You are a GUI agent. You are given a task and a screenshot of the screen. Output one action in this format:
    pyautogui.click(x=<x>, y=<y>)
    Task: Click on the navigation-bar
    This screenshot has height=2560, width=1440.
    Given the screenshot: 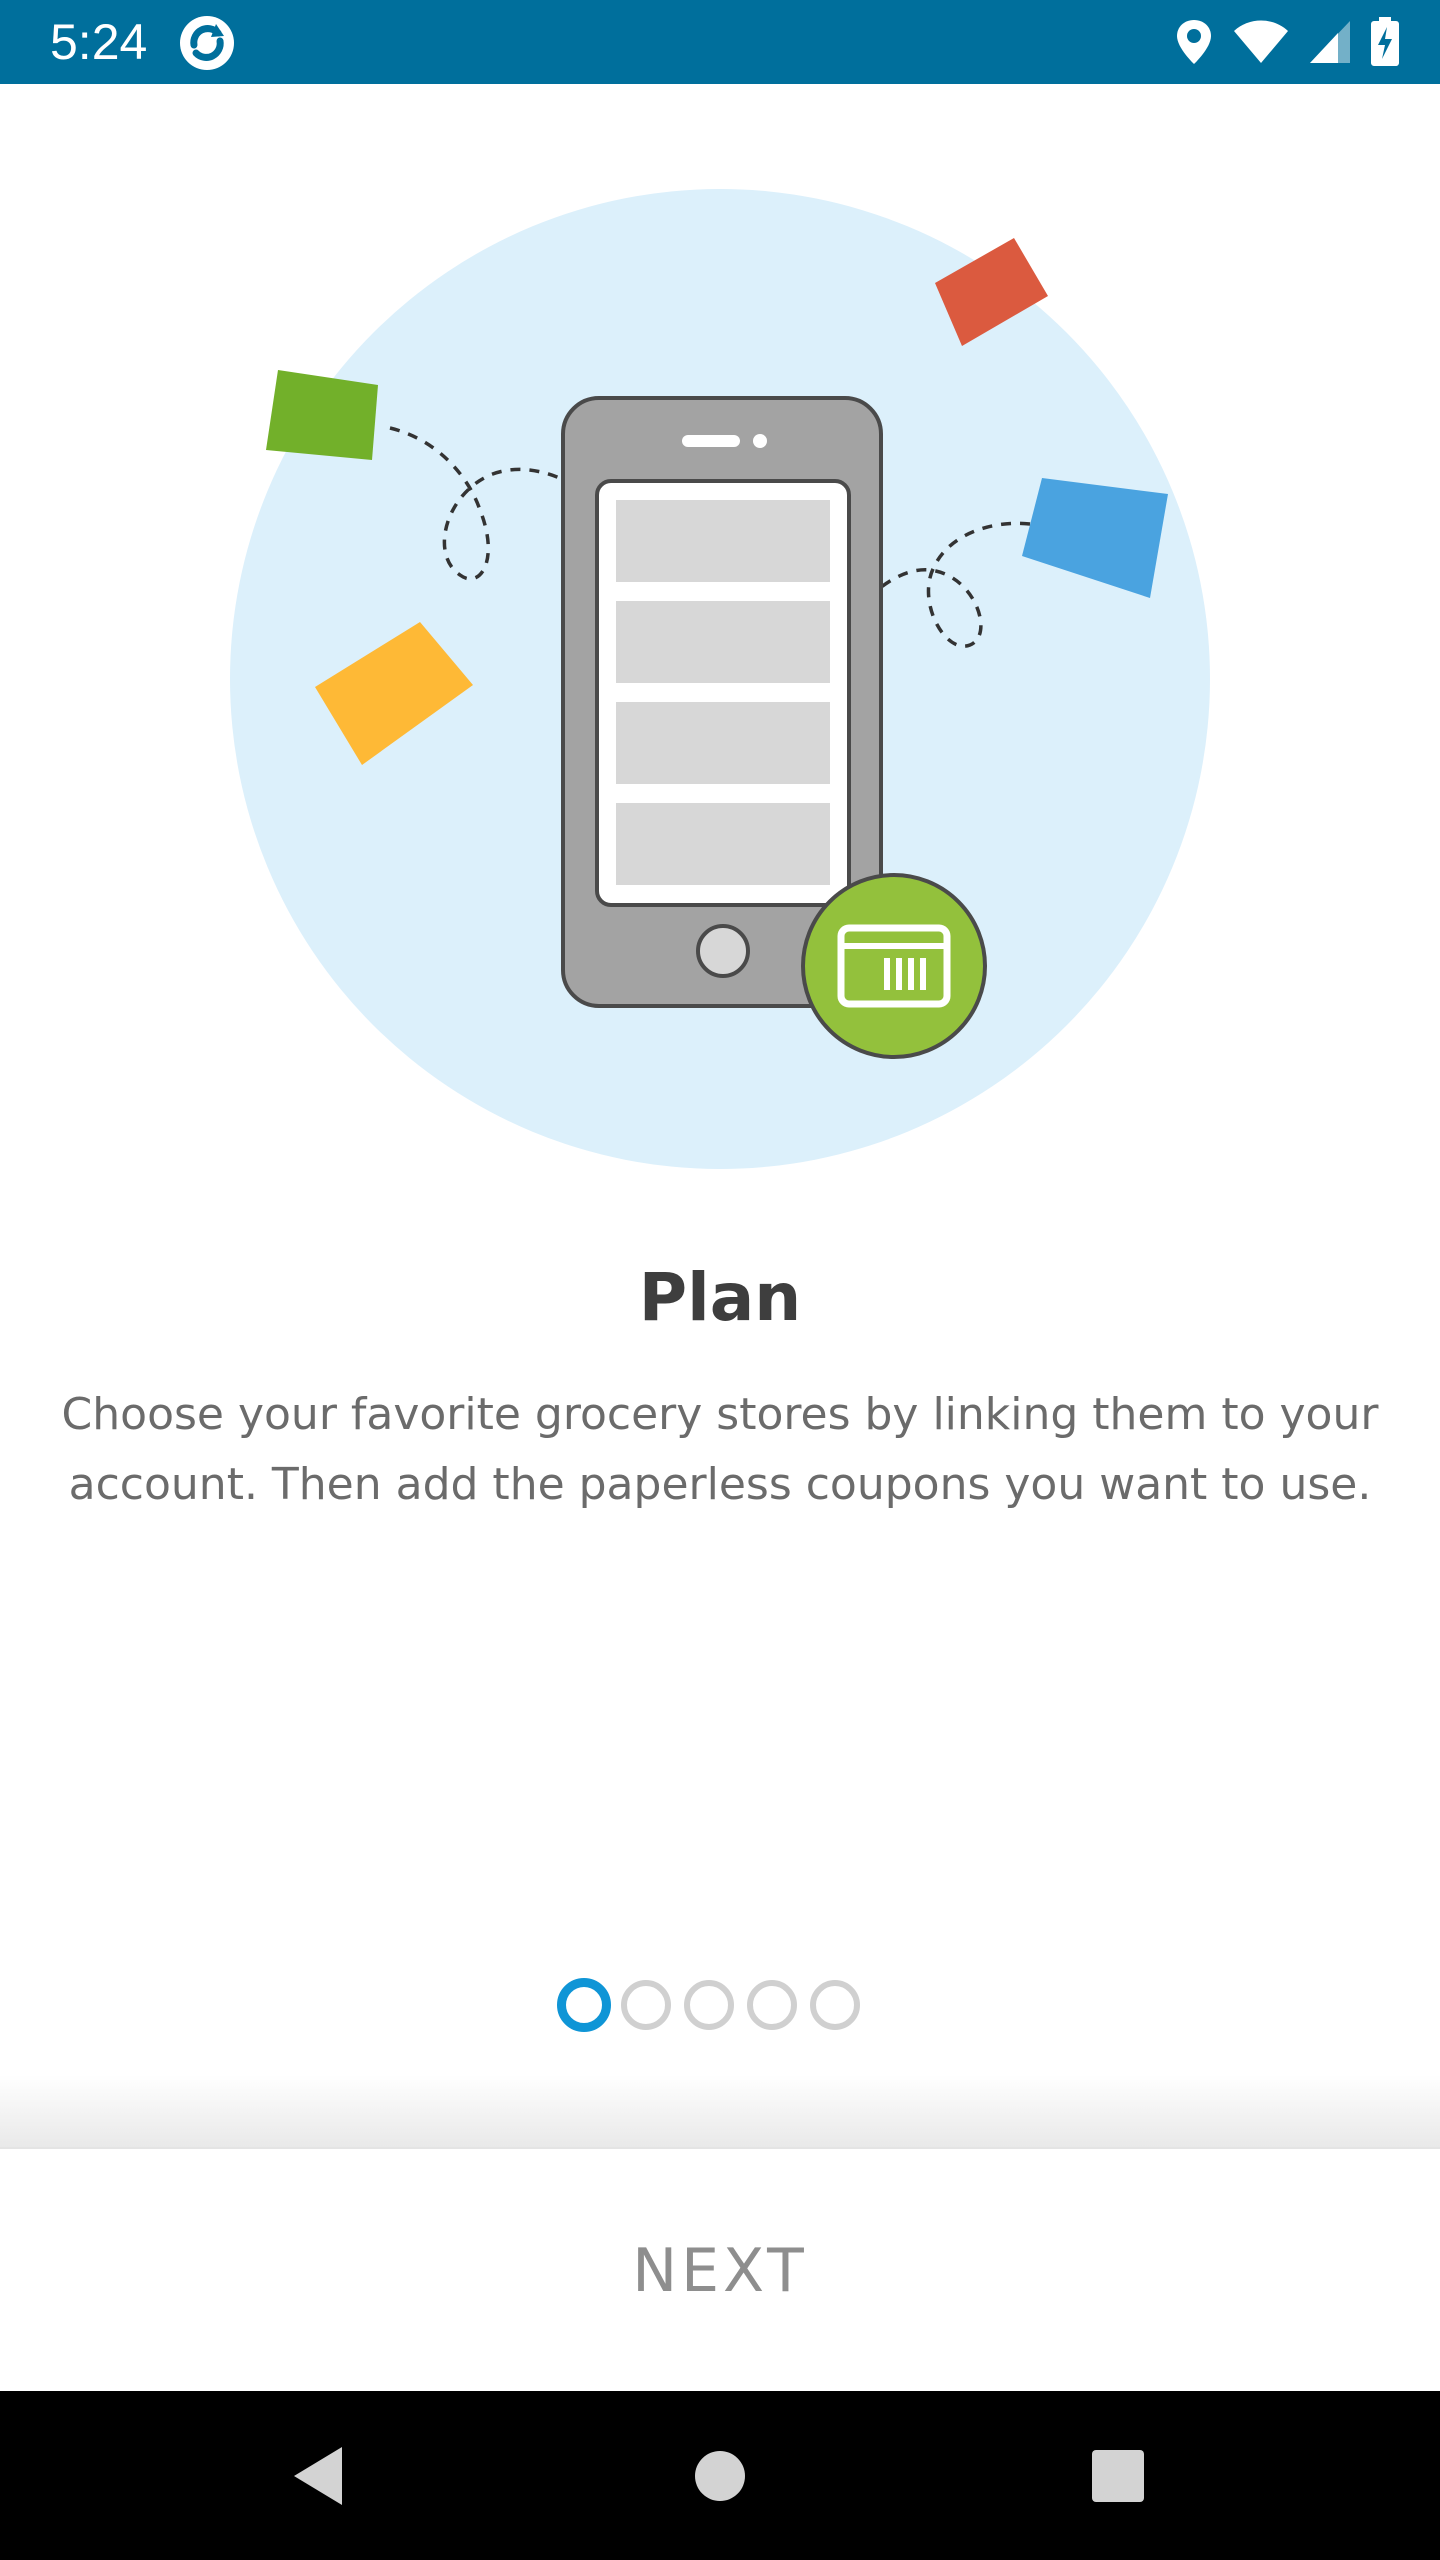 What is the action you would take?
    pyautogui.click(x=720, y=2475)
    